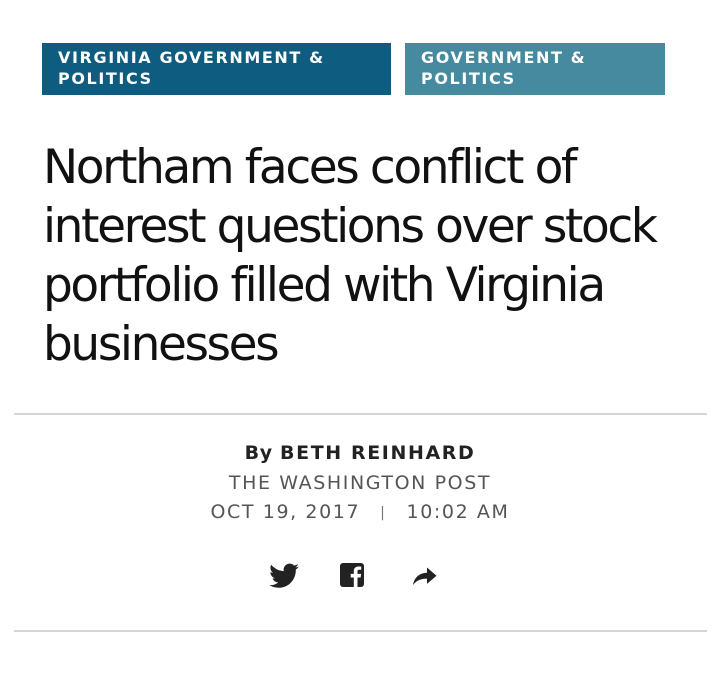 The height and width of the screenshot is (675, 720). Describe the element at coordinates (458, 512) in the screenshot. I see `publish-time: 10:02 AM` at that location.